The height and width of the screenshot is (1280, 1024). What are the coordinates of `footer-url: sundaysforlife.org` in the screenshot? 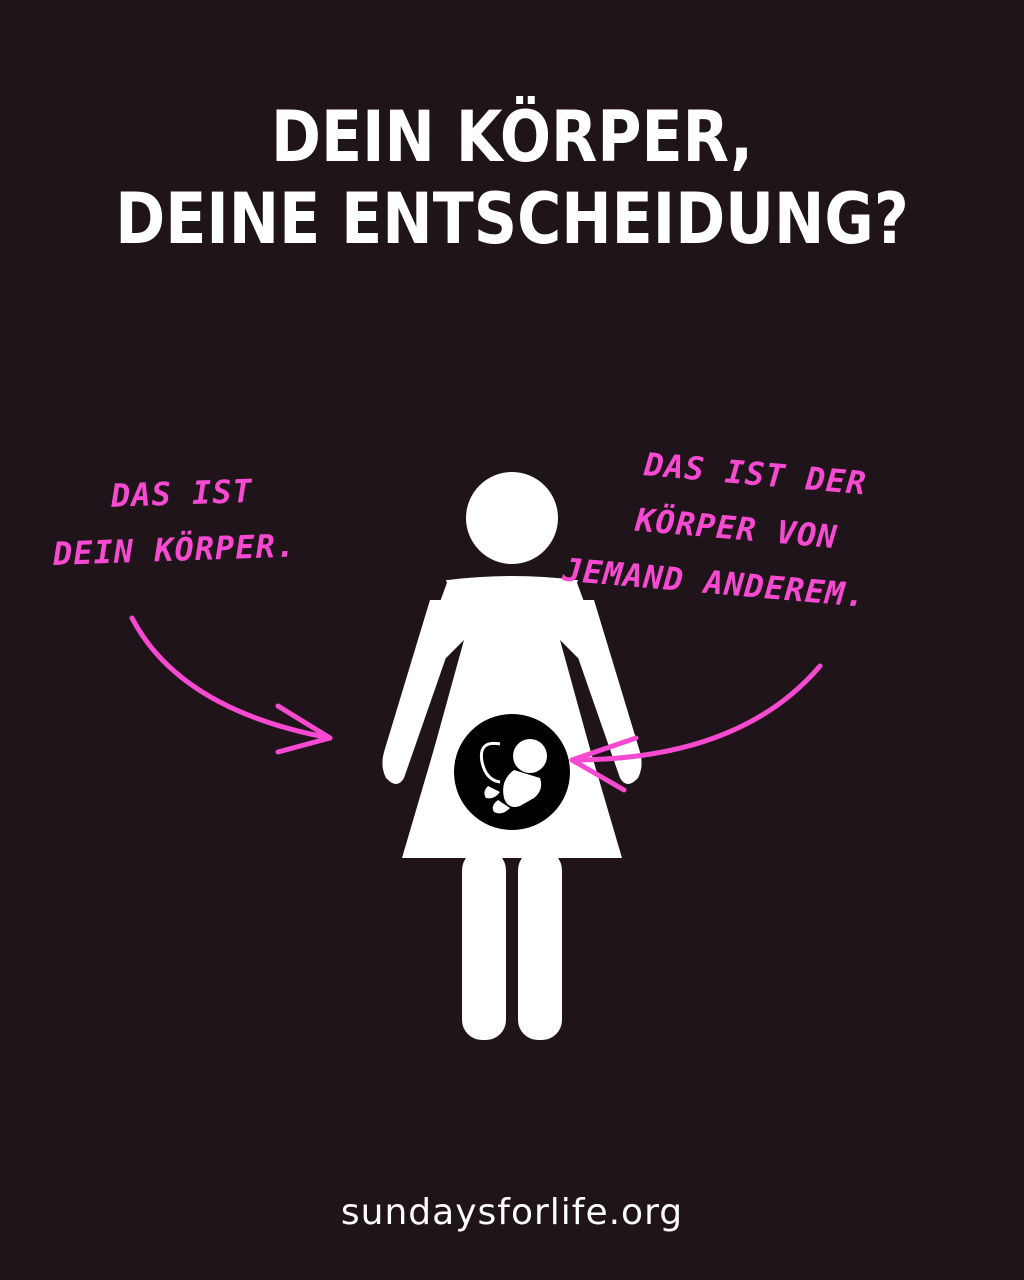 It's located at (512, 1212).